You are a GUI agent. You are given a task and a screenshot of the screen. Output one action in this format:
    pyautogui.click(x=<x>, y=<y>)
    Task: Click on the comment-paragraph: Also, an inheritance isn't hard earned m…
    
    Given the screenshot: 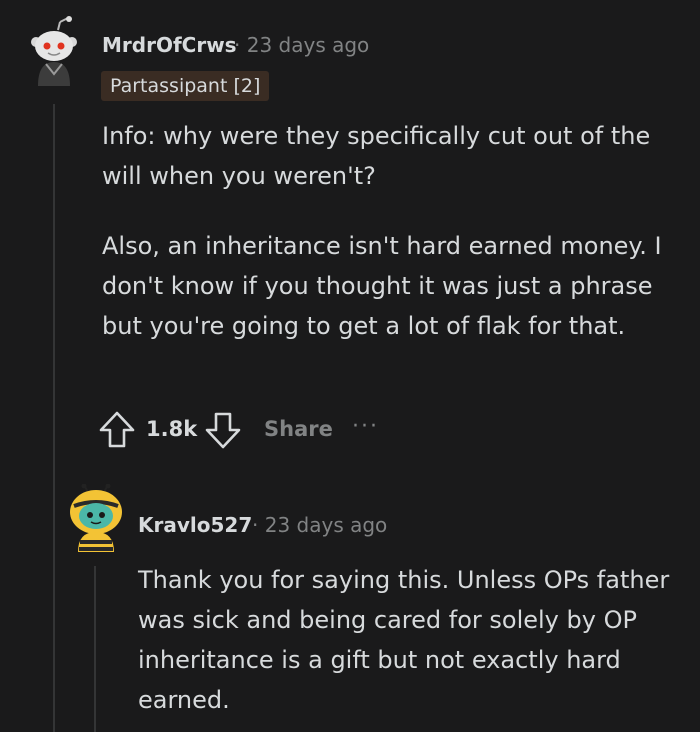 What is the action you would take?
    pyautogui.click(x=382, y=286)
    